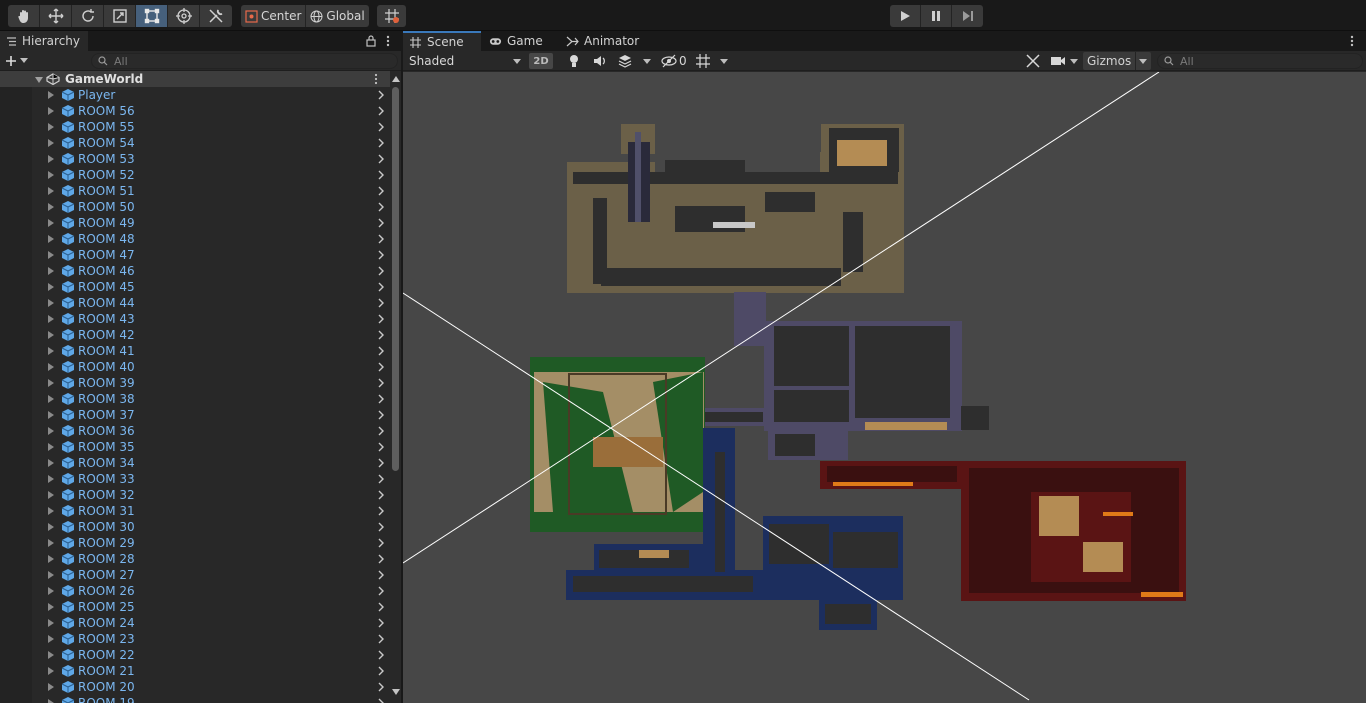 The image size is (1366, 703). Describe the element at coordinates (195, 415) in the screenshot. I see `hierarchy-item: ROOM 37` at that location.